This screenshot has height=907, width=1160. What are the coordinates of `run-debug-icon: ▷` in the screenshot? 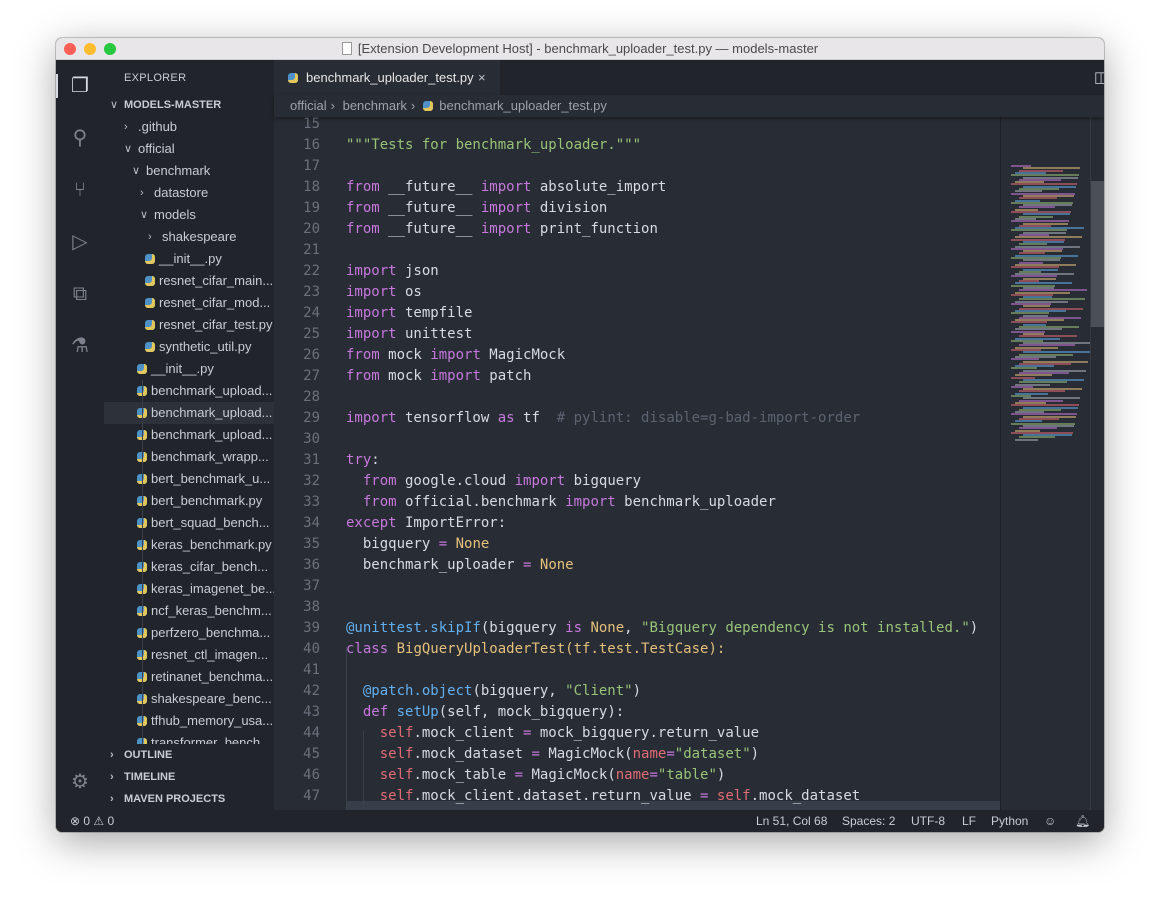 It's located at (80, 242).